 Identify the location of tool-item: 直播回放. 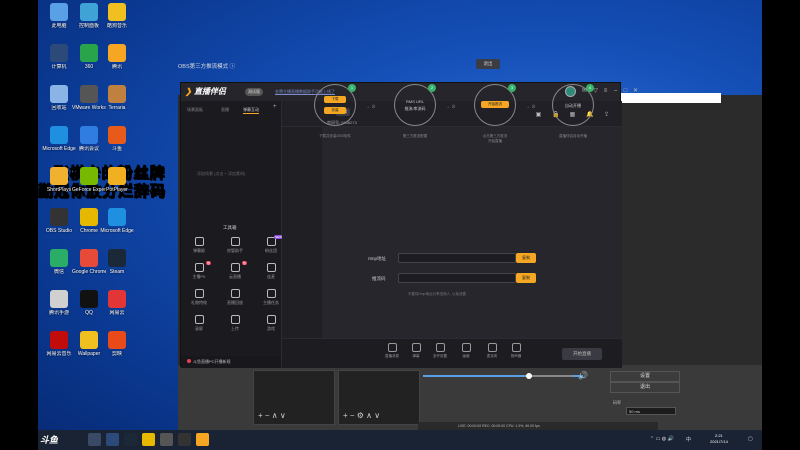
(235, 297).